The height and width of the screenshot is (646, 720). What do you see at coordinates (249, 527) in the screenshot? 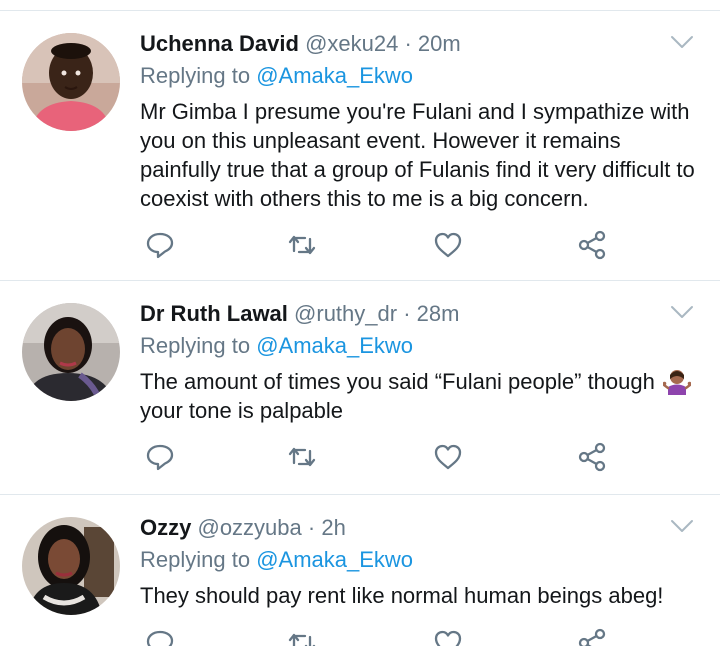
I see `user-handle: @ozzyuba` at bounding box center [249, 527].